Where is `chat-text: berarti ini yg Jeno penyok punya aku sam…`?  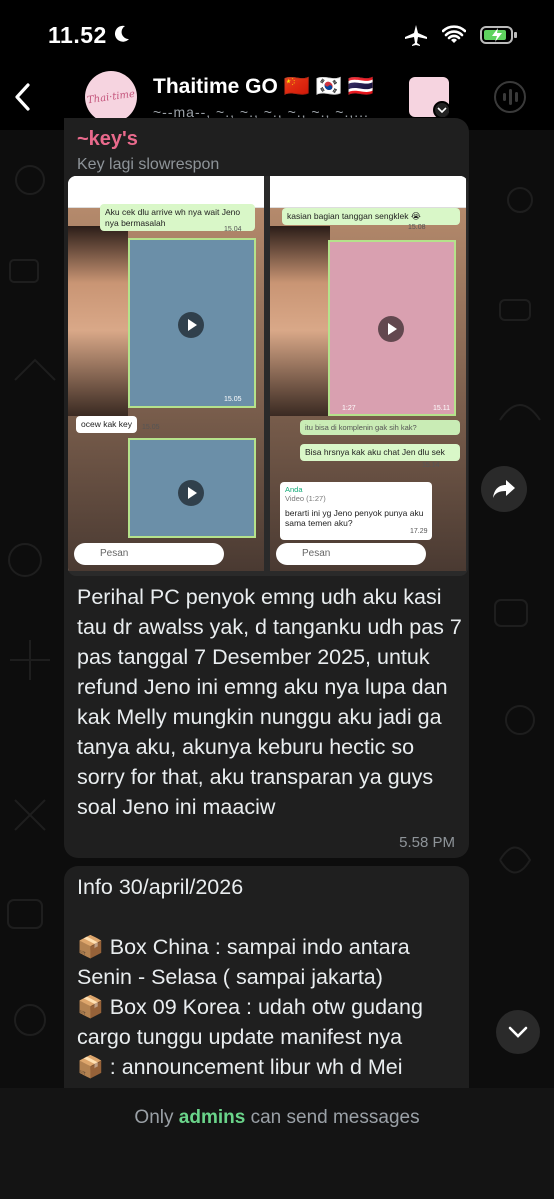
chat-text: berarti ini yg Jeno penyok punya aku sam… is located at coordinates (354, 518).